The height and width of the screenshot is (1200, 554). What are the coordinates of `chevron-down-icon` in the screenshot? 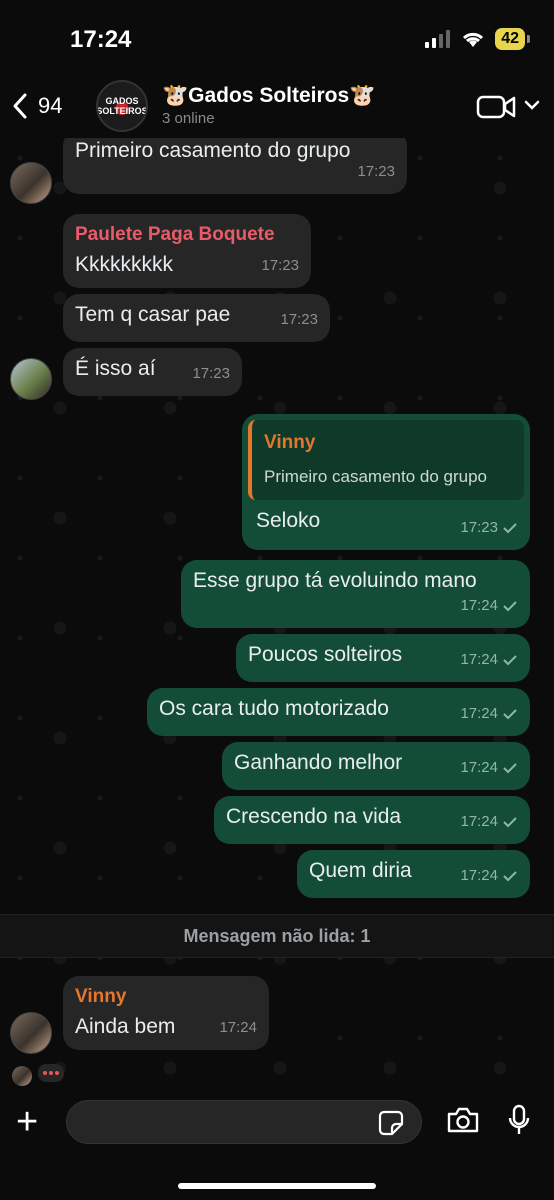 It's located at (532, 105).